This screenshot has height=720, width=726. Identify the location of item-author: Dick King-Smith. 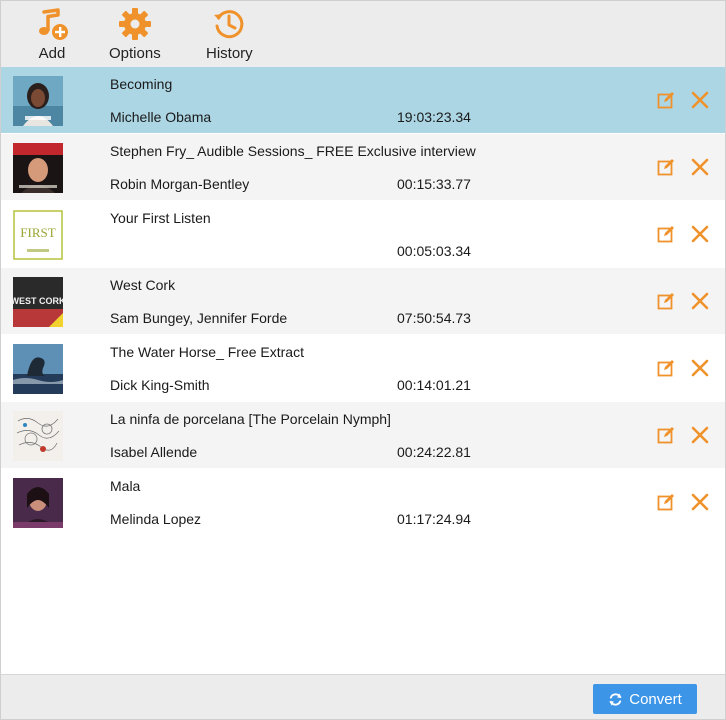
(160, 385).